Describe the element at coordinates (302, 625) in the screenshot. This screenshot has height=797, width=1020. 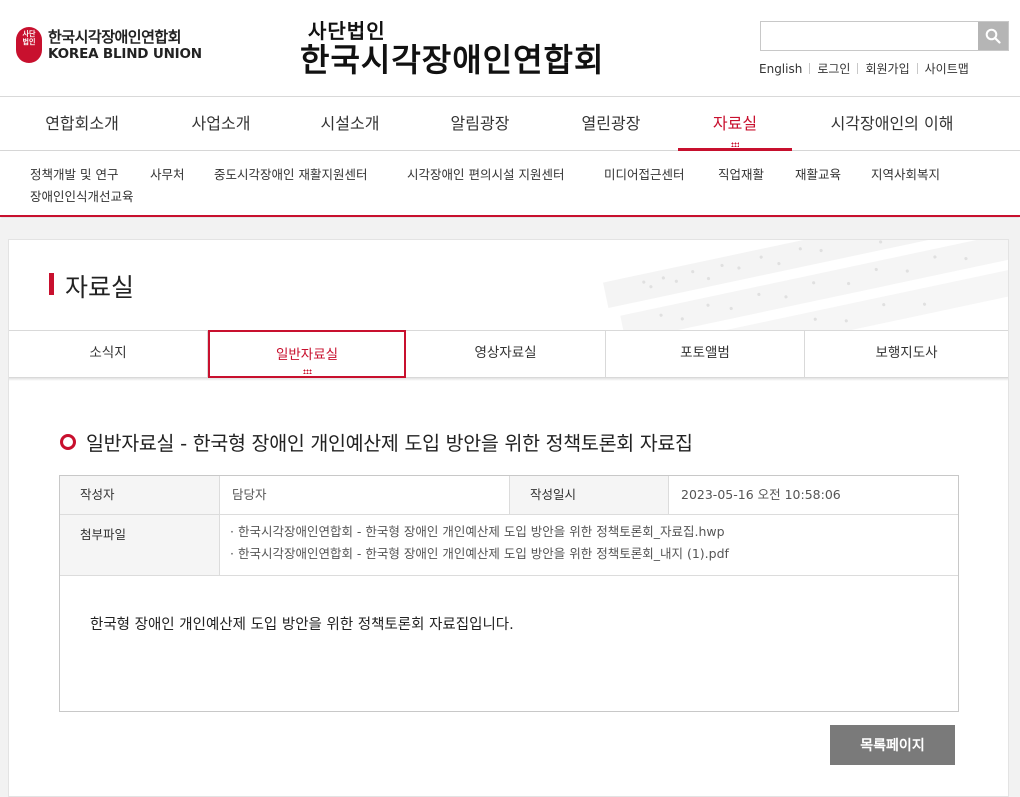
I see `article-body: 한국형 장애인 개인예산제 도입 방안을 위한 정책토론회 자료집입니다.` at that location.